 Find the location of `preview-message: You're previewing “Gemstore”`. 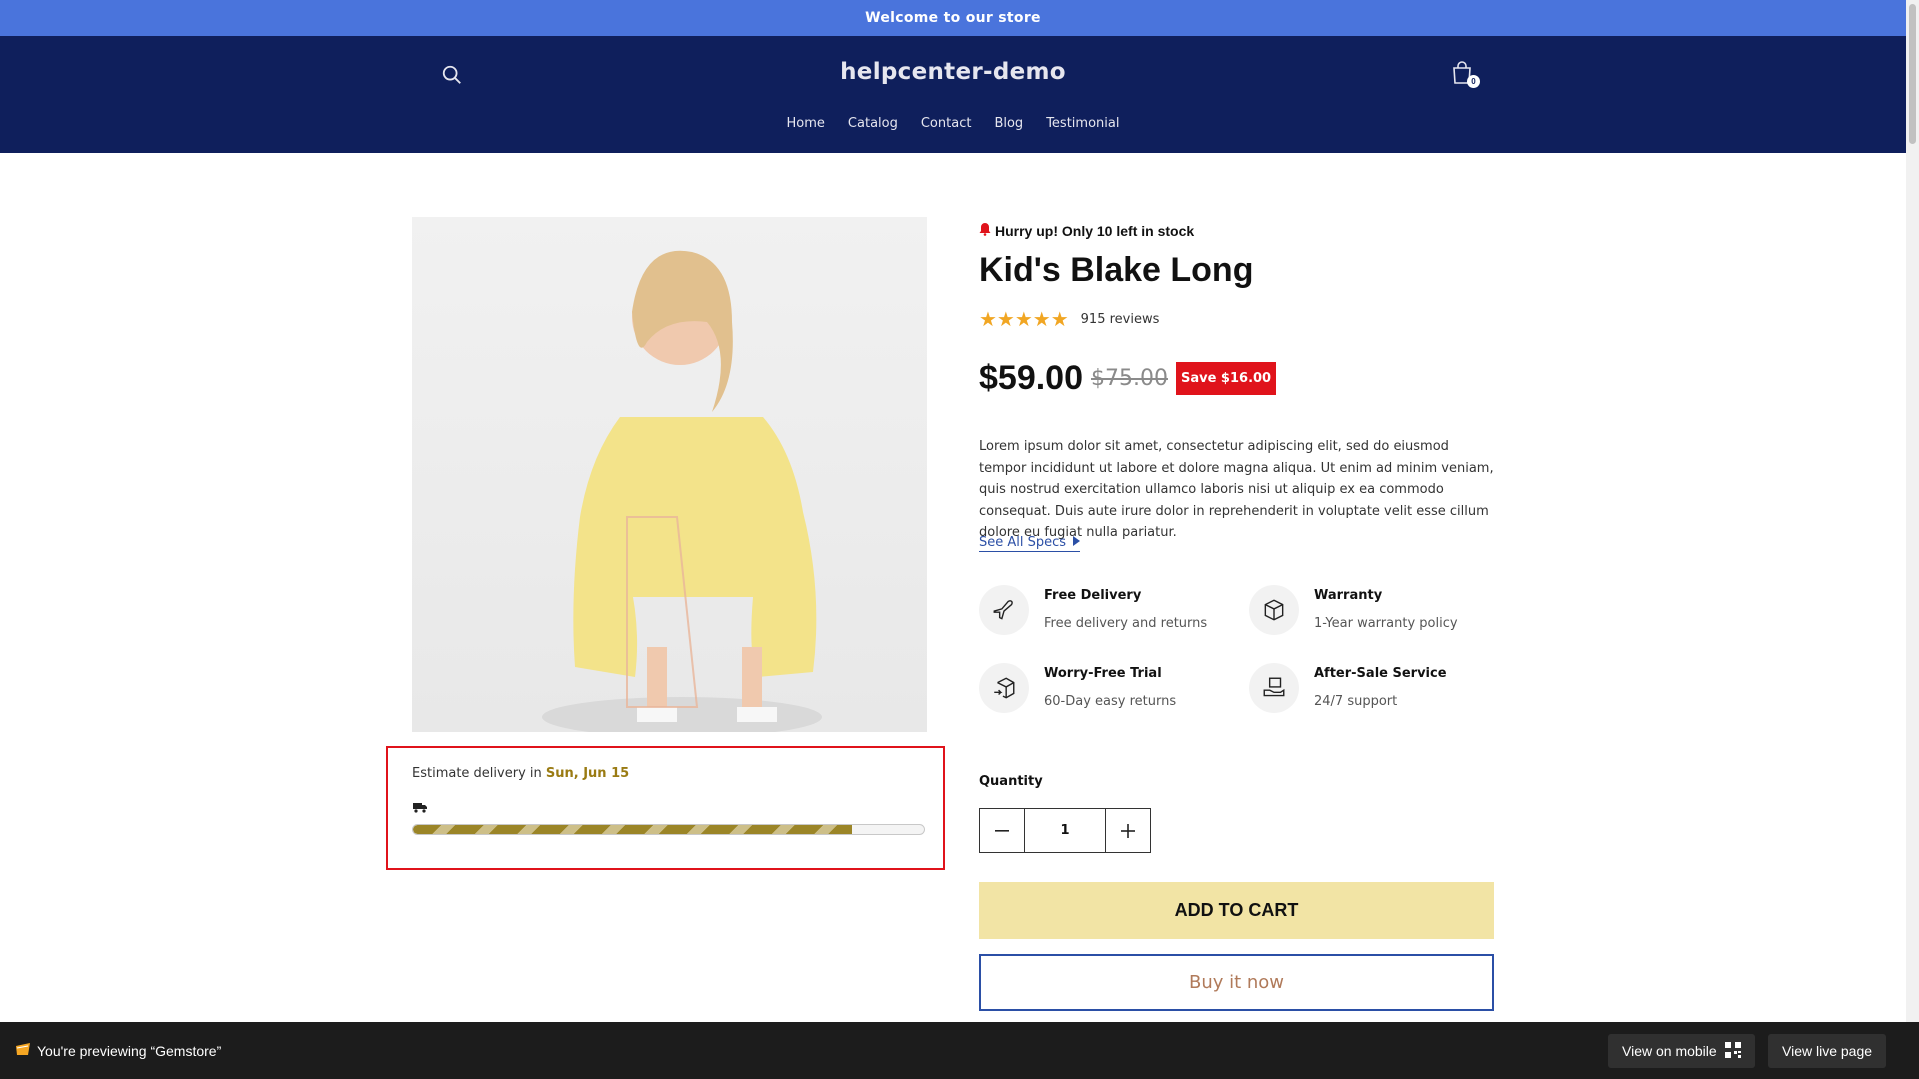

preview-message: You're previewing “Gemstore” is located at coordinates (118, 1050).